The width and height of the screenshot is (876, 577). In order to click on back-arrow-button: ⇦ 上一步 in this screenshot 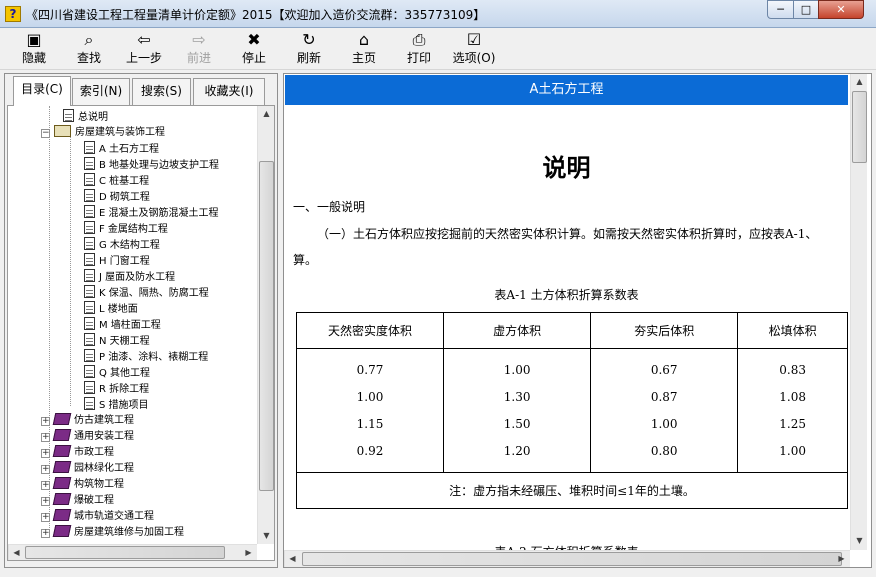, I will do `click(144, 49)`.